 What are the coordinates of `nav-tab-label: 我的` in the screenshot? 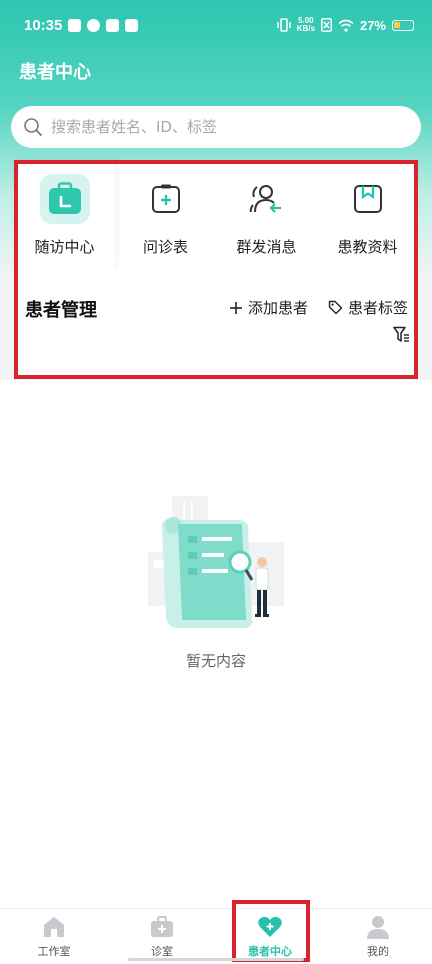 It's located at (378, 951).